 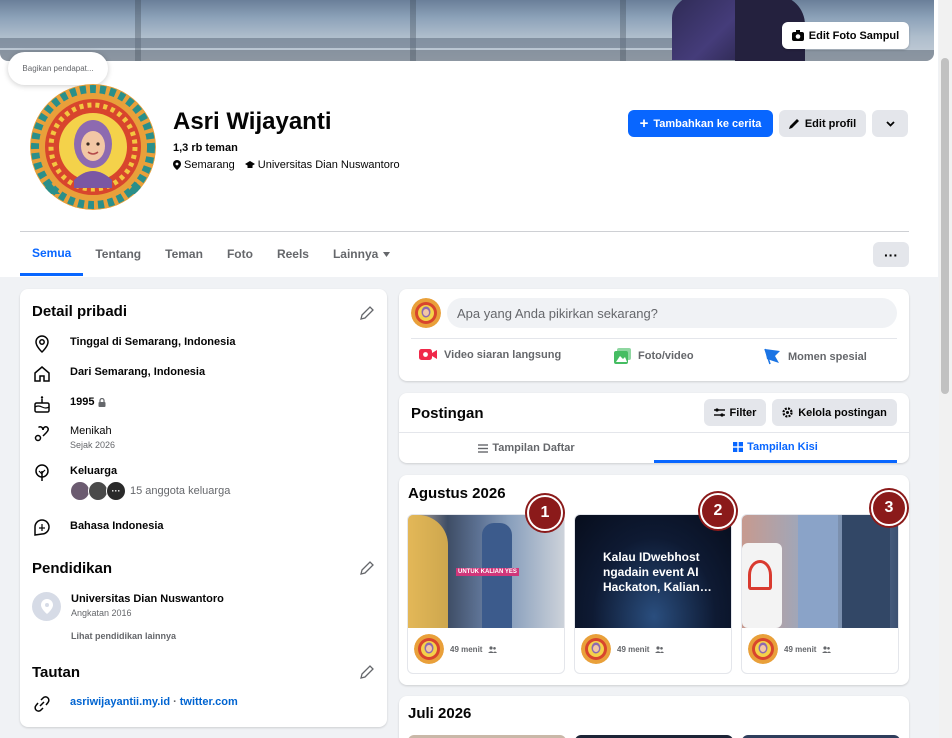 What do you see at coordinates (116, 491) in the screenshot?
I see `avatar: ···` at bounding box center [116, 491].